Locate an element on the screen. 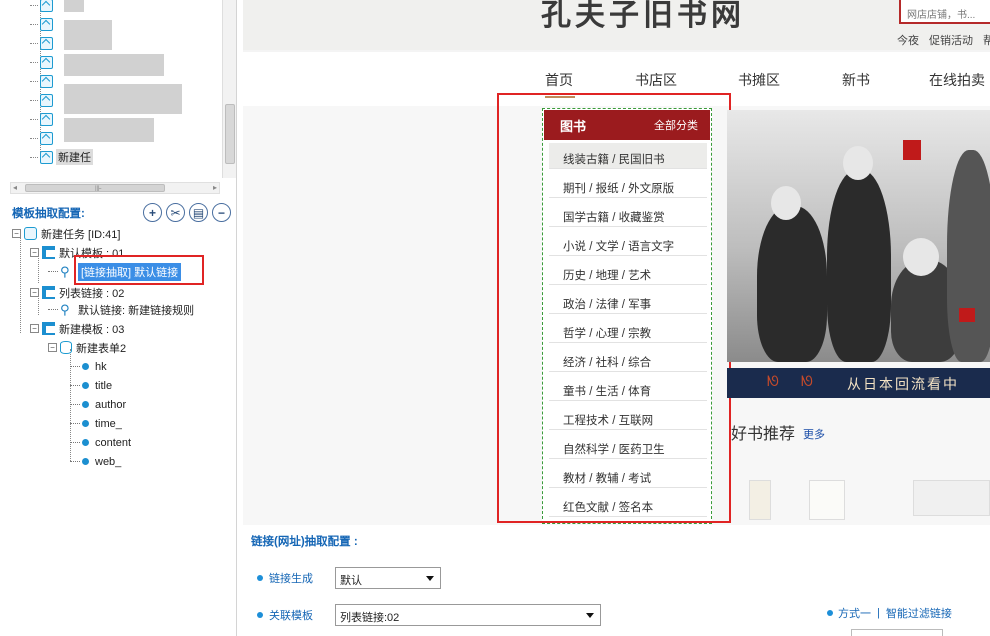 The image size is (990, 636). banner-strip: ᘚ ᘚ 从日本回流看中 is located at coordinates (858, 383).